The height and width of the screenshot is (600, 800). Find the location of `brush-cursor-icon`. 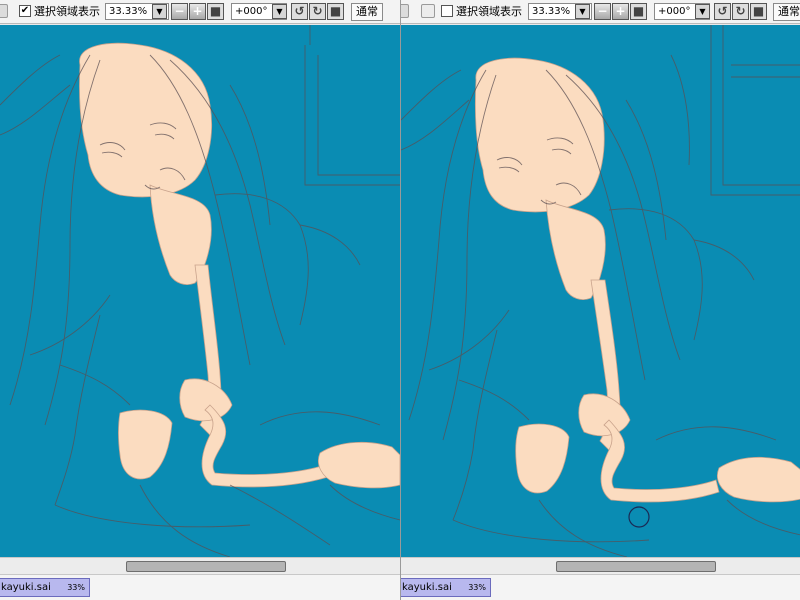

brush-cursor-icon is located at coordinates (639, 517).